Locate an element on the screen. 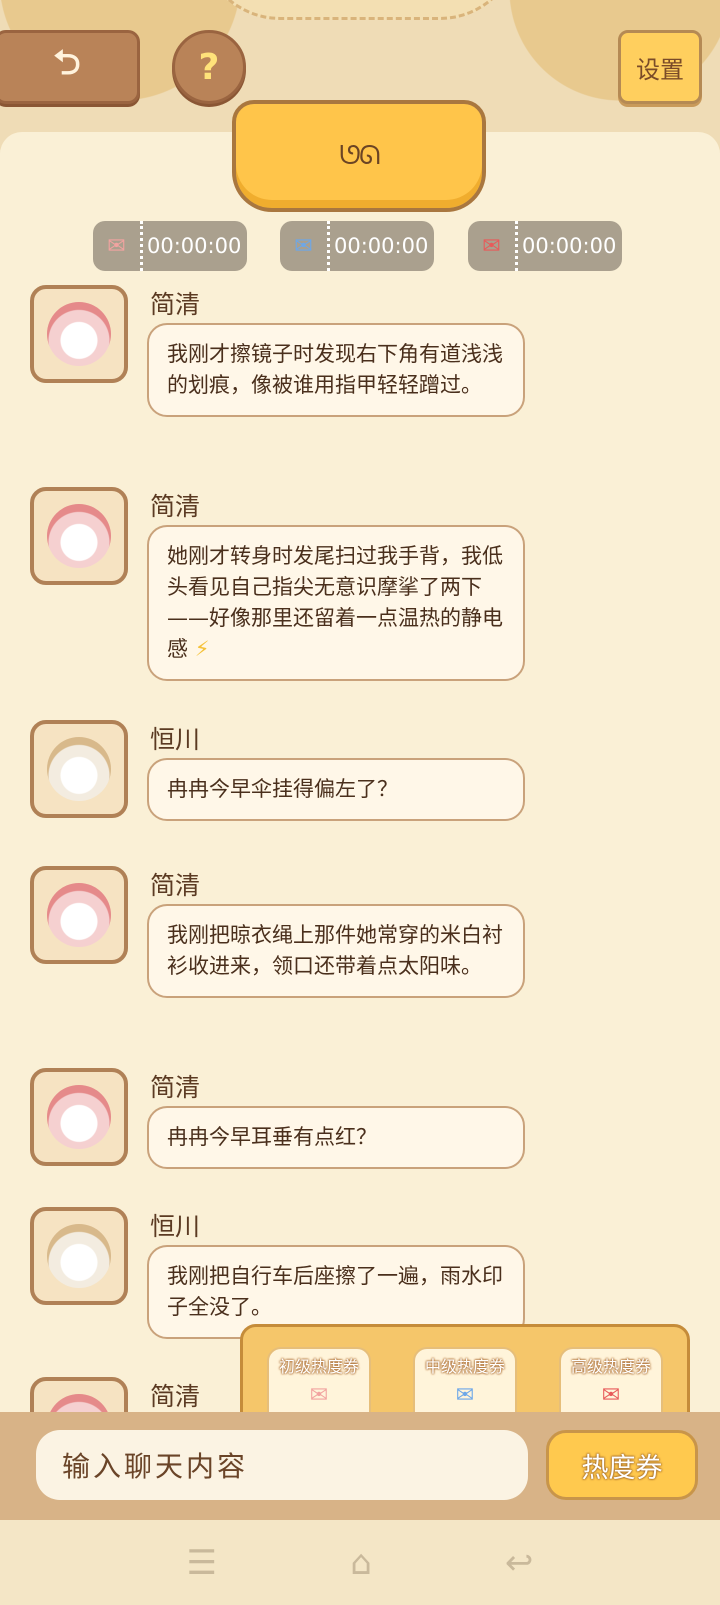 The image size is (720, 1605). home-icon: ⌂ is located at coordinates (361, 1563).